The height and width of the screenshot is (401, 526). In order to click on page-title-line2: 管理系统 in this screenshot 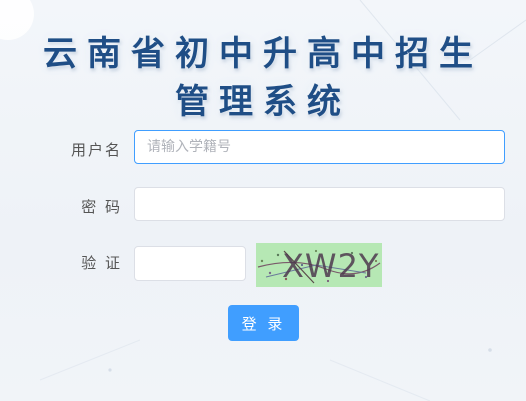, I will do `click(263, 102)`.